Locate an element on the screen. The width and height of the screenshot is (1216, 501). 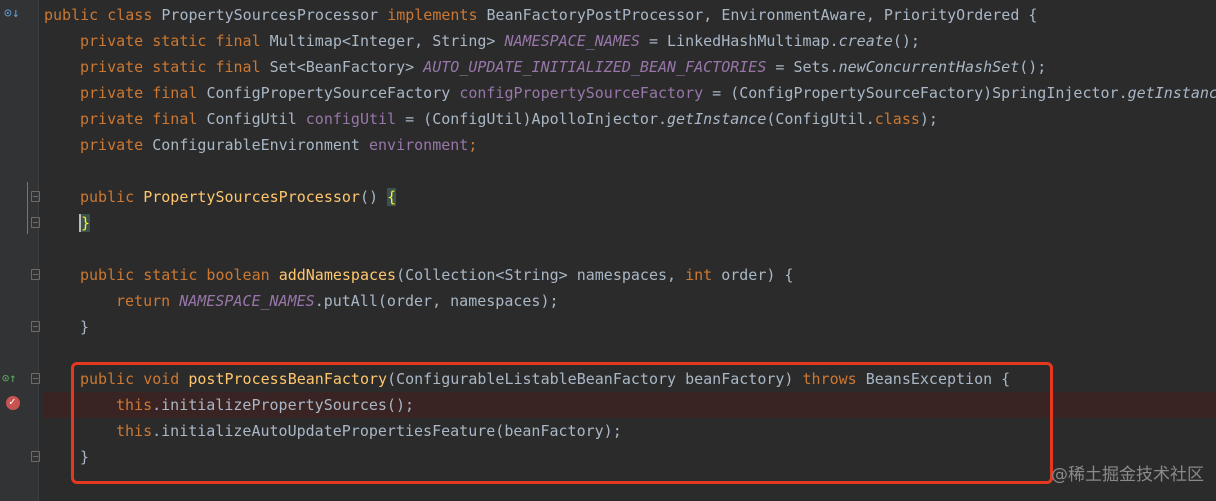
matched-brace: { is located at coordinates (392, 197).